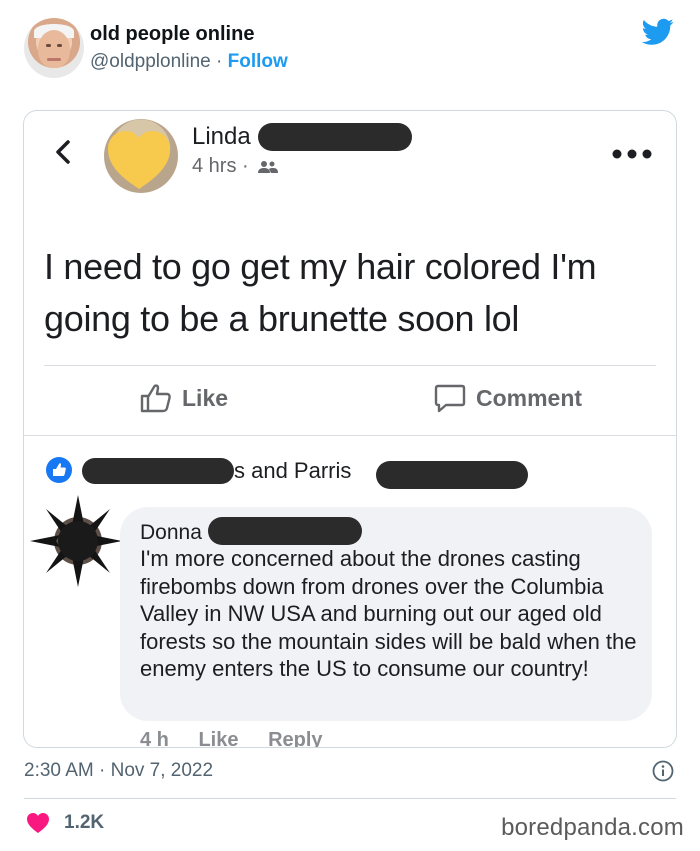 The width and height of the screenshot is (700, 851). Describe the element at coordinates (155, 398) in the screenshot. I see `thumbs-up-icon` at that location.